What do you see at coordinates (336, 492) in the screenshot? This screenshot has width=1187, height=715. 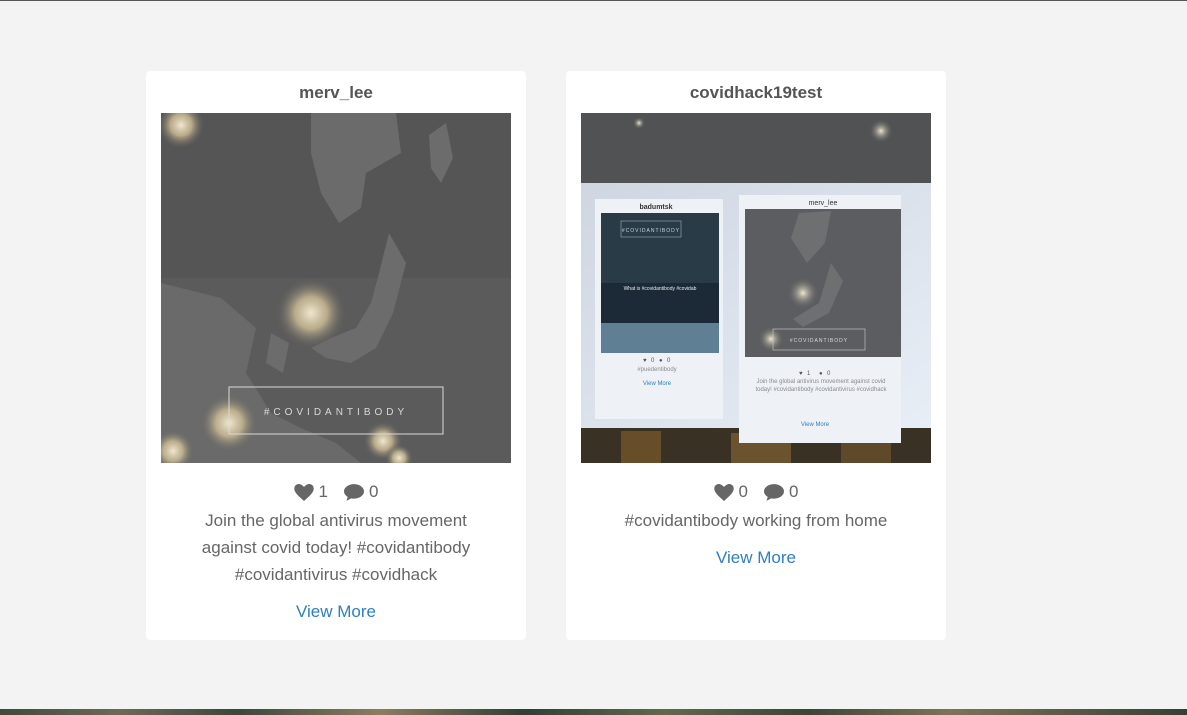 I see `post-stats: 1 0` at bounding box center [336, 492].